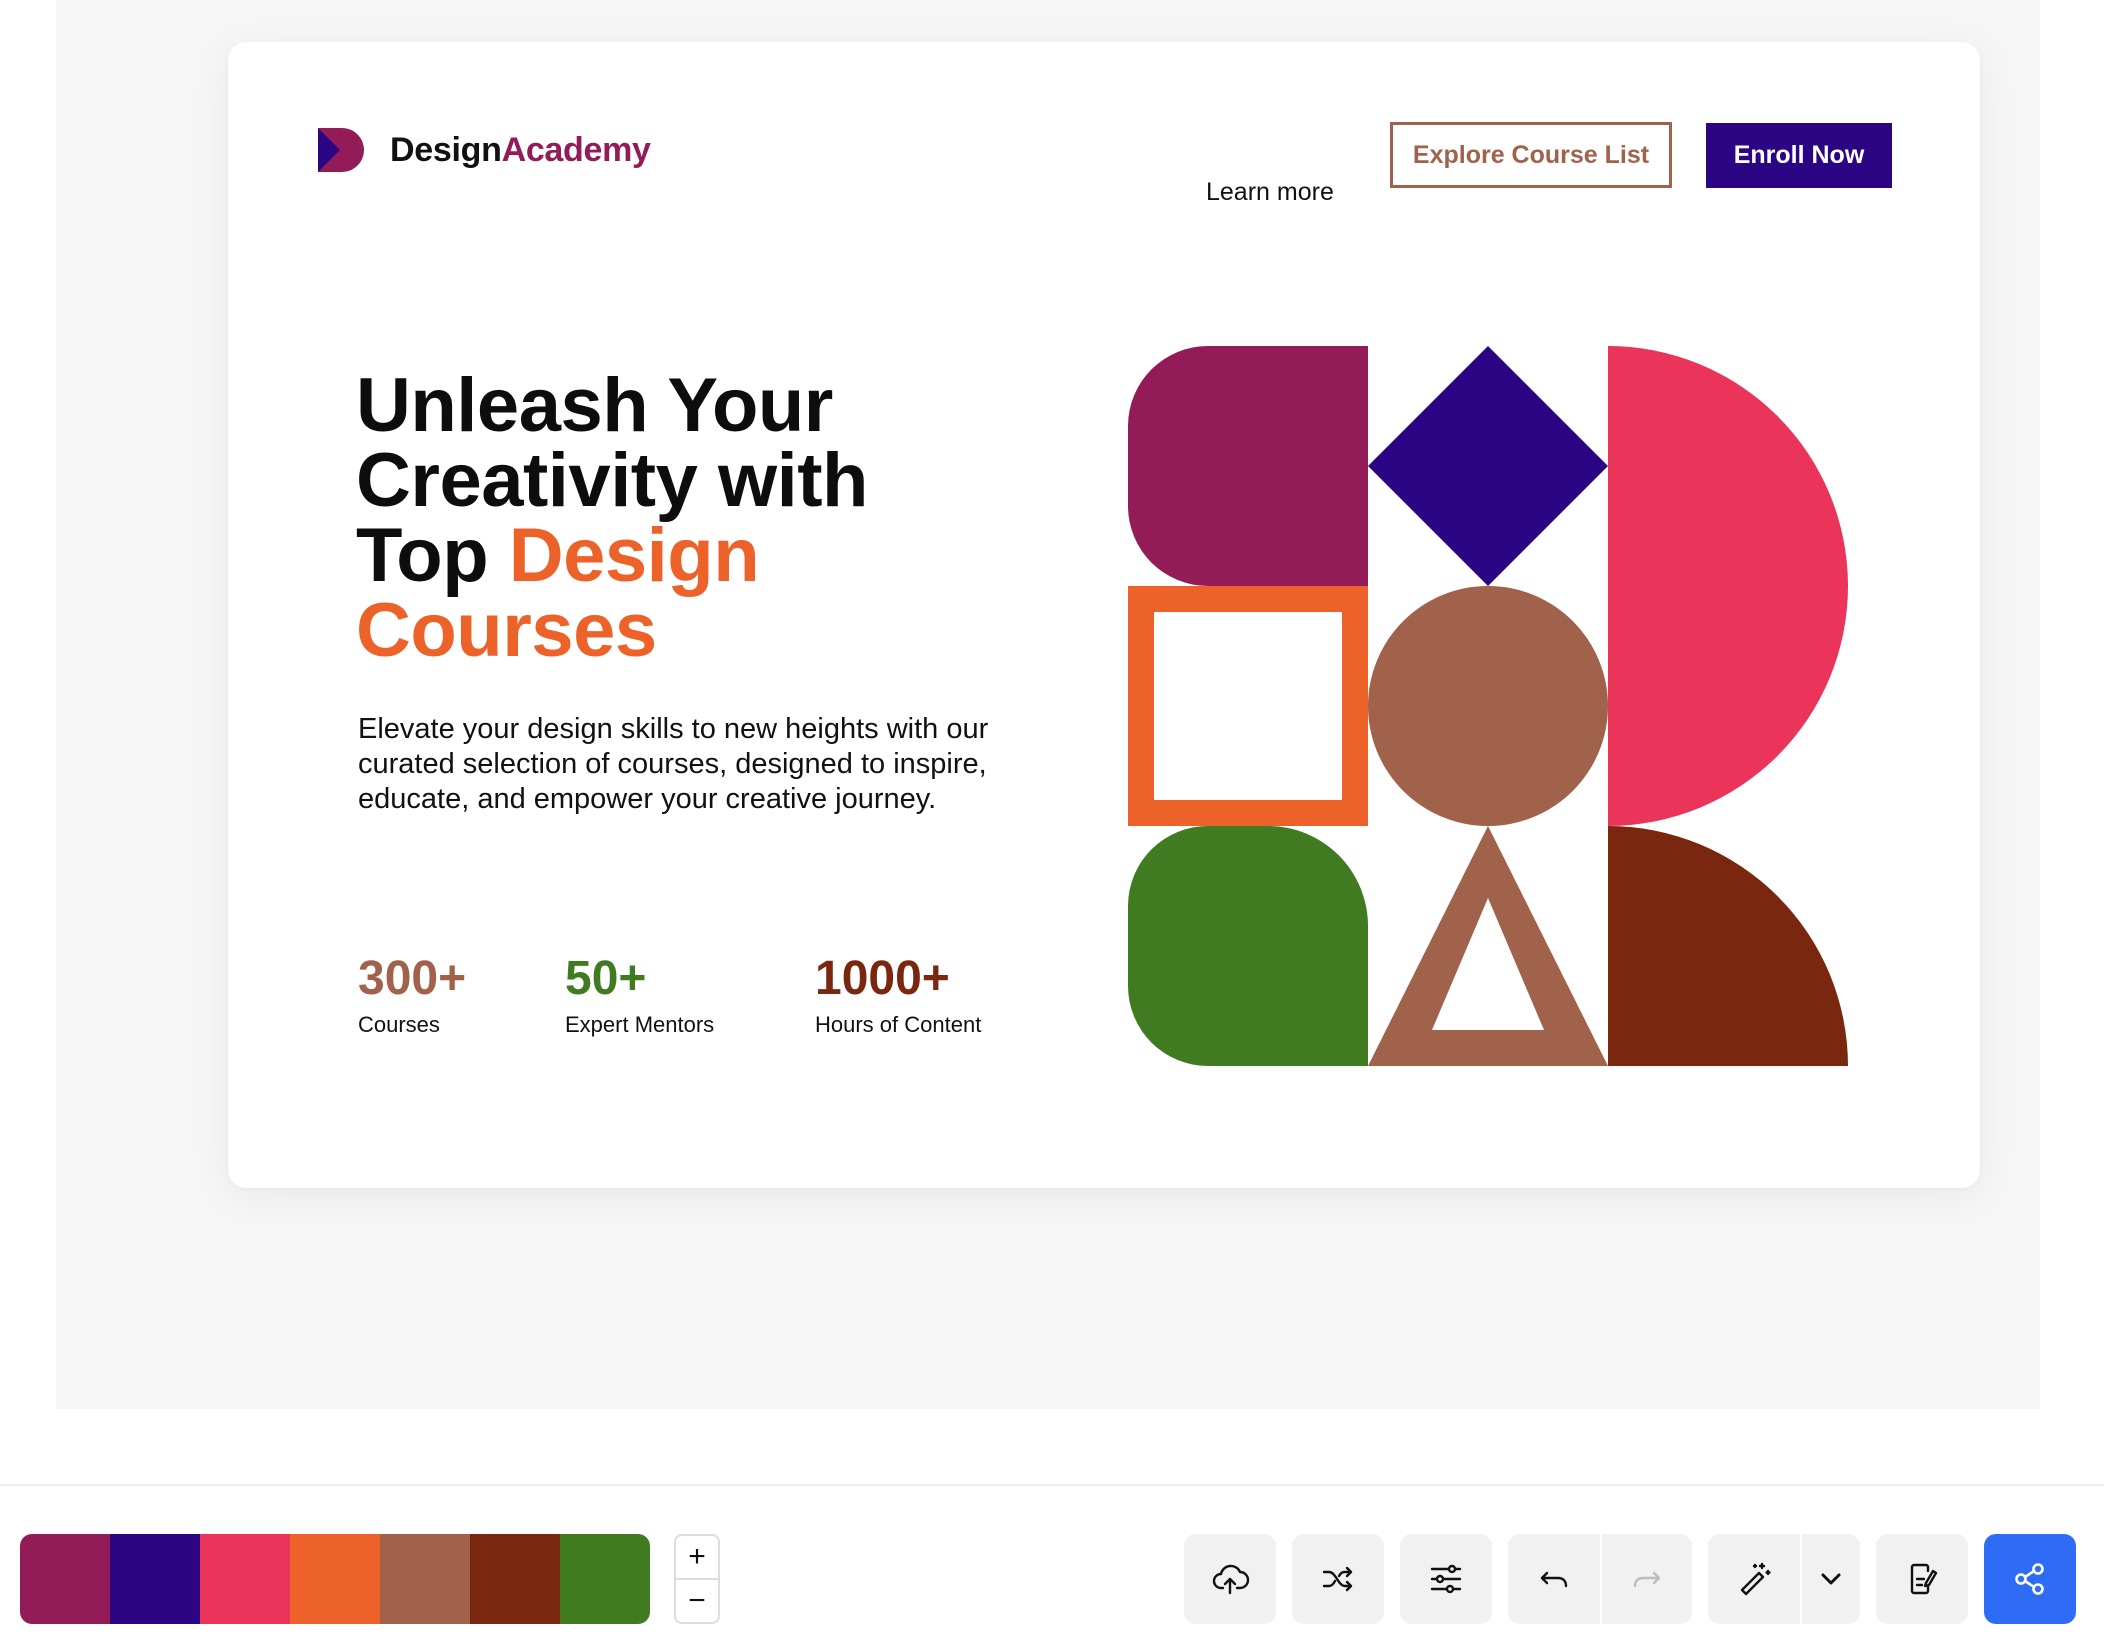 This screenshot has height=1644, width=2104. I want to click on upload-button, so click(1230, 1579).